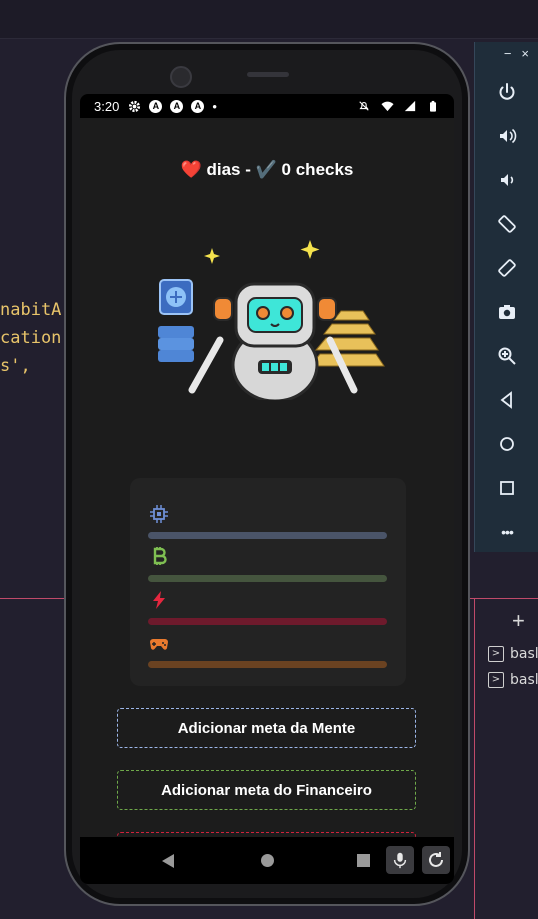  I want to click on mic-button, so click(400, 860).